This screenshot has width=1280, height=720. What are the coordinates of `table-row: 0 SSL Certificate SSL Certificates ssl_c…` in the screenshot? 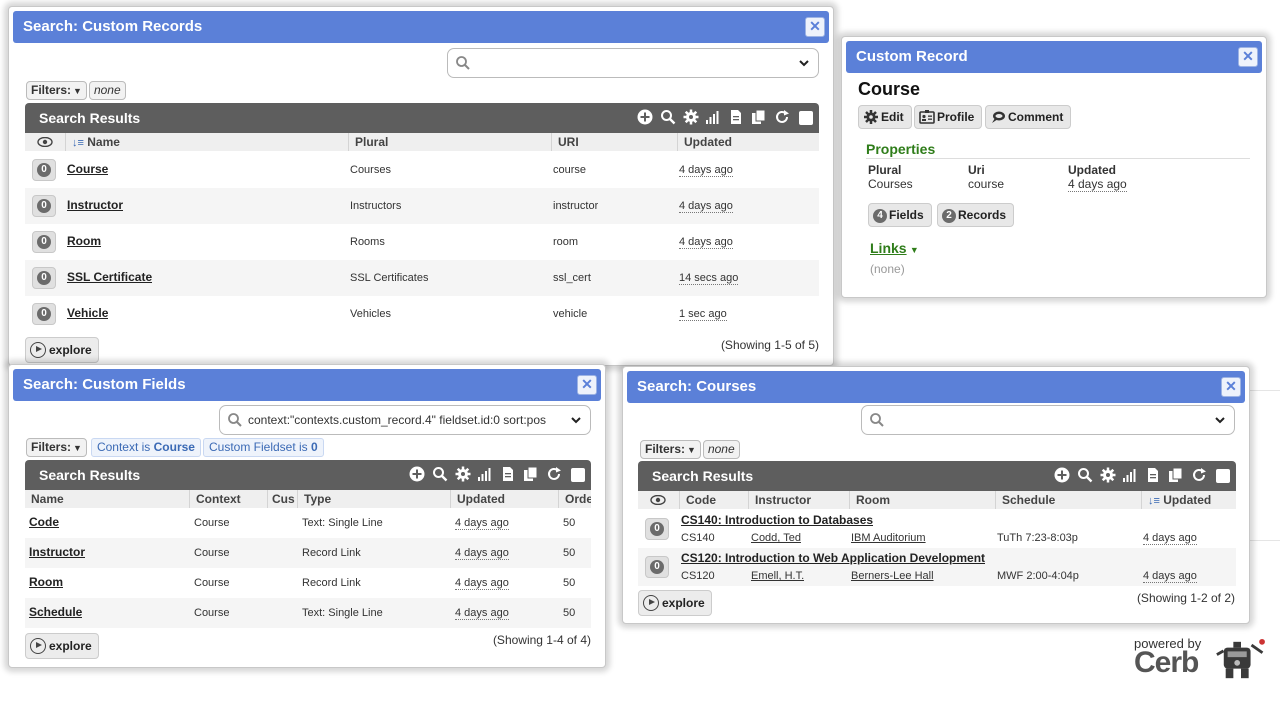 It's located at (422, 278).